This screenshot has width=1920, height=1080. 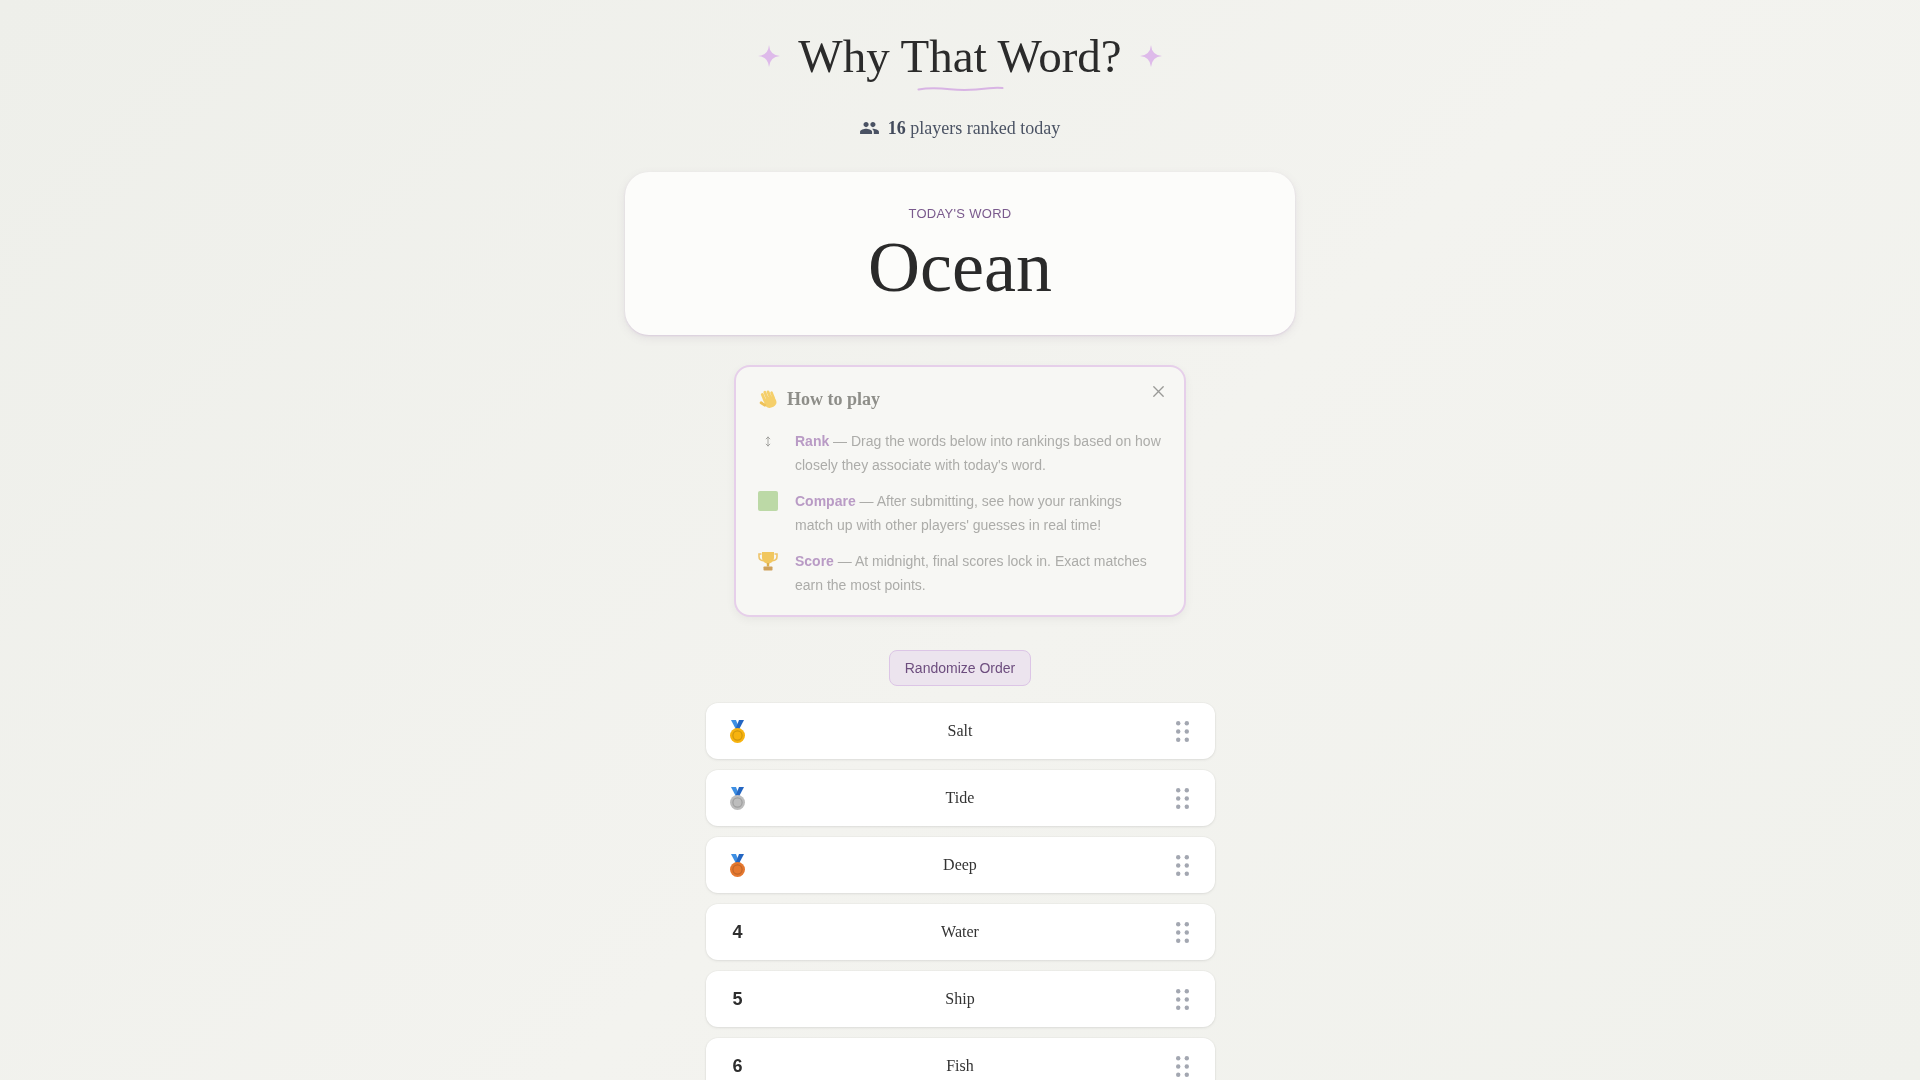 What do you see at coordinates (737, 932) in the screenshot?
I see `rank-number: 4` at bounding box center [737, 932].